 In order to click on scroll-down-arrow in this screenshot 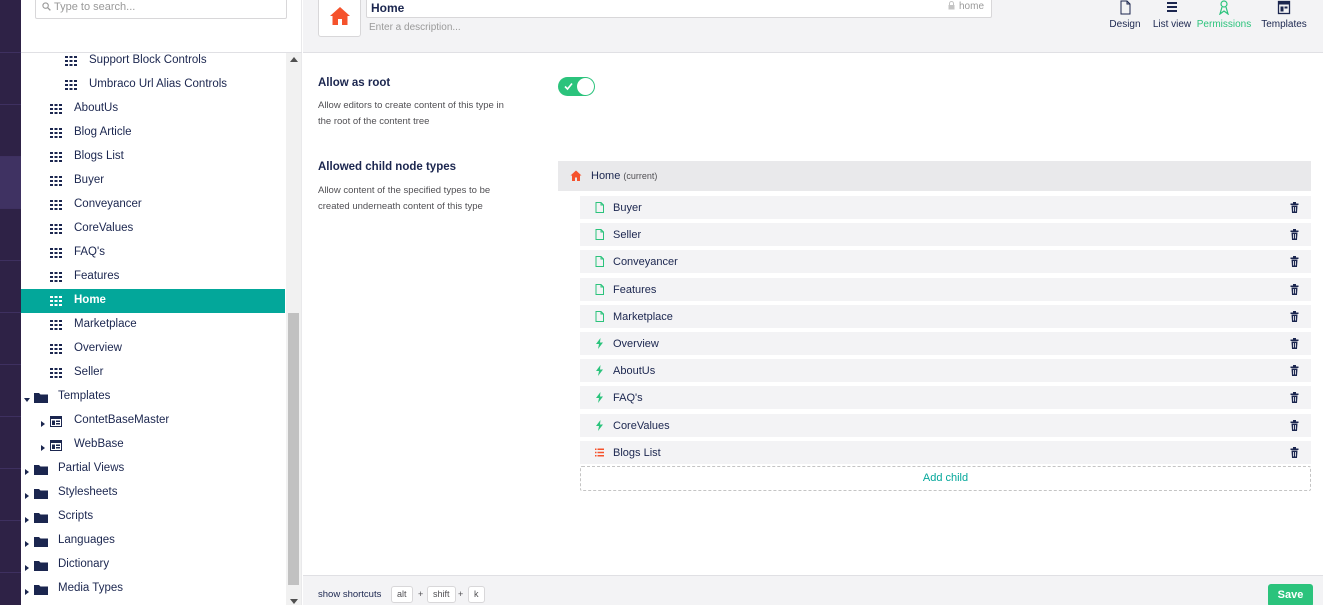, I will do `click(294, 601)`.